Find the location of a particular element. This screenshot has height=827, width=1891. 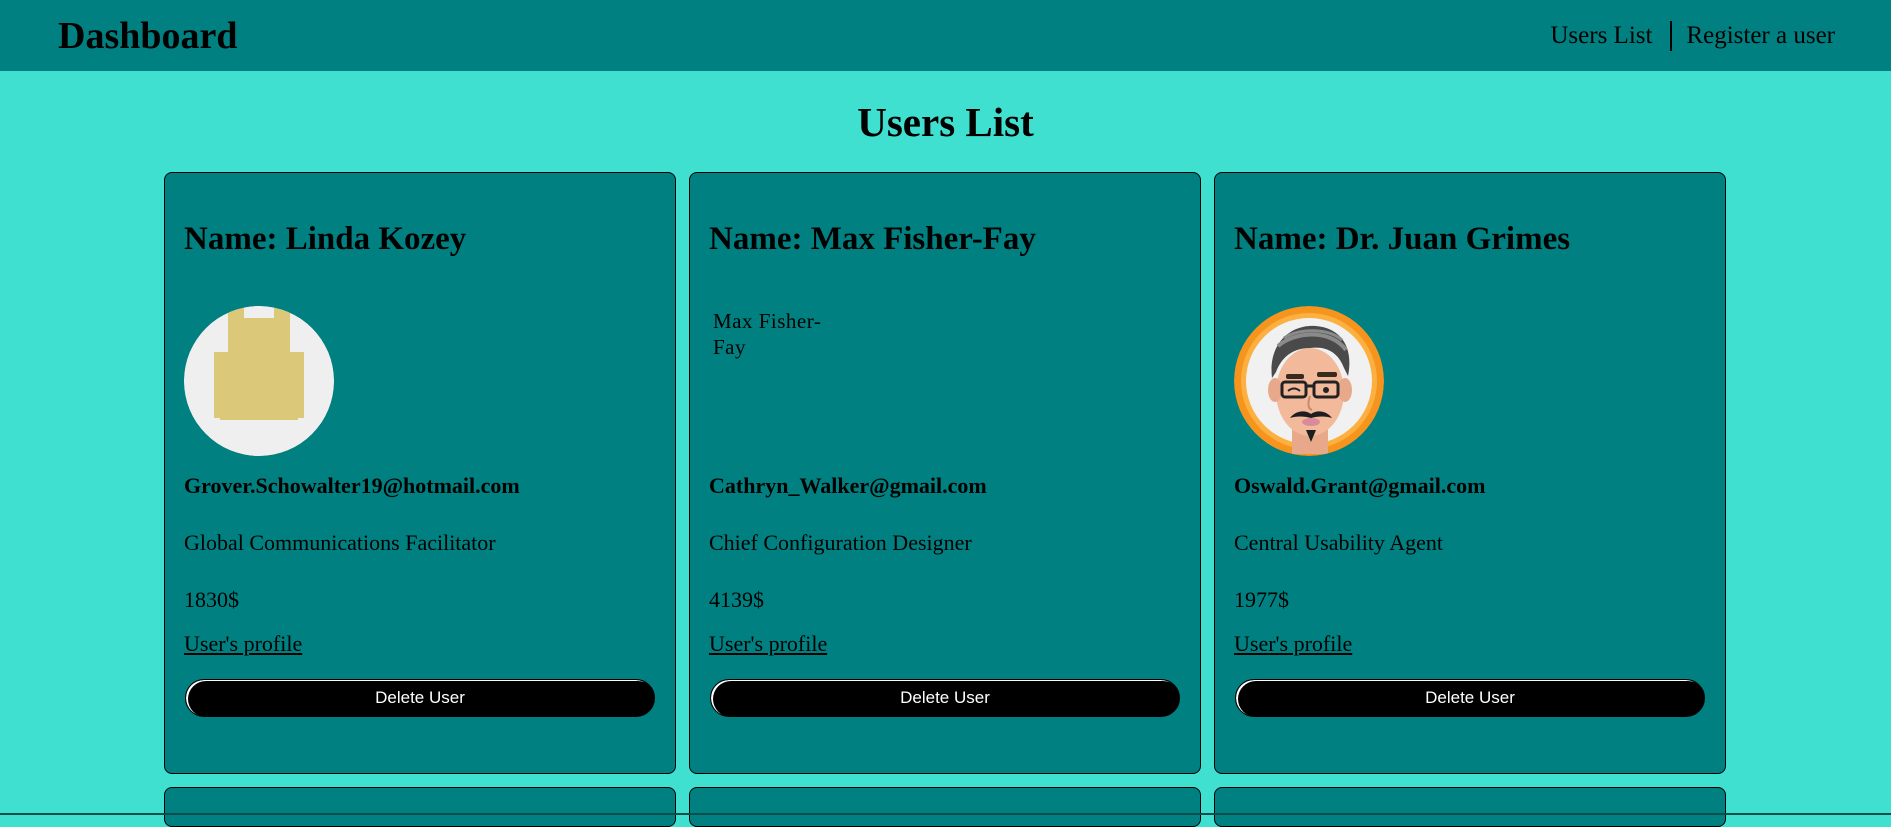

top-navbar: Dashboard Users List Register a user is located at coordinates (945, 35).